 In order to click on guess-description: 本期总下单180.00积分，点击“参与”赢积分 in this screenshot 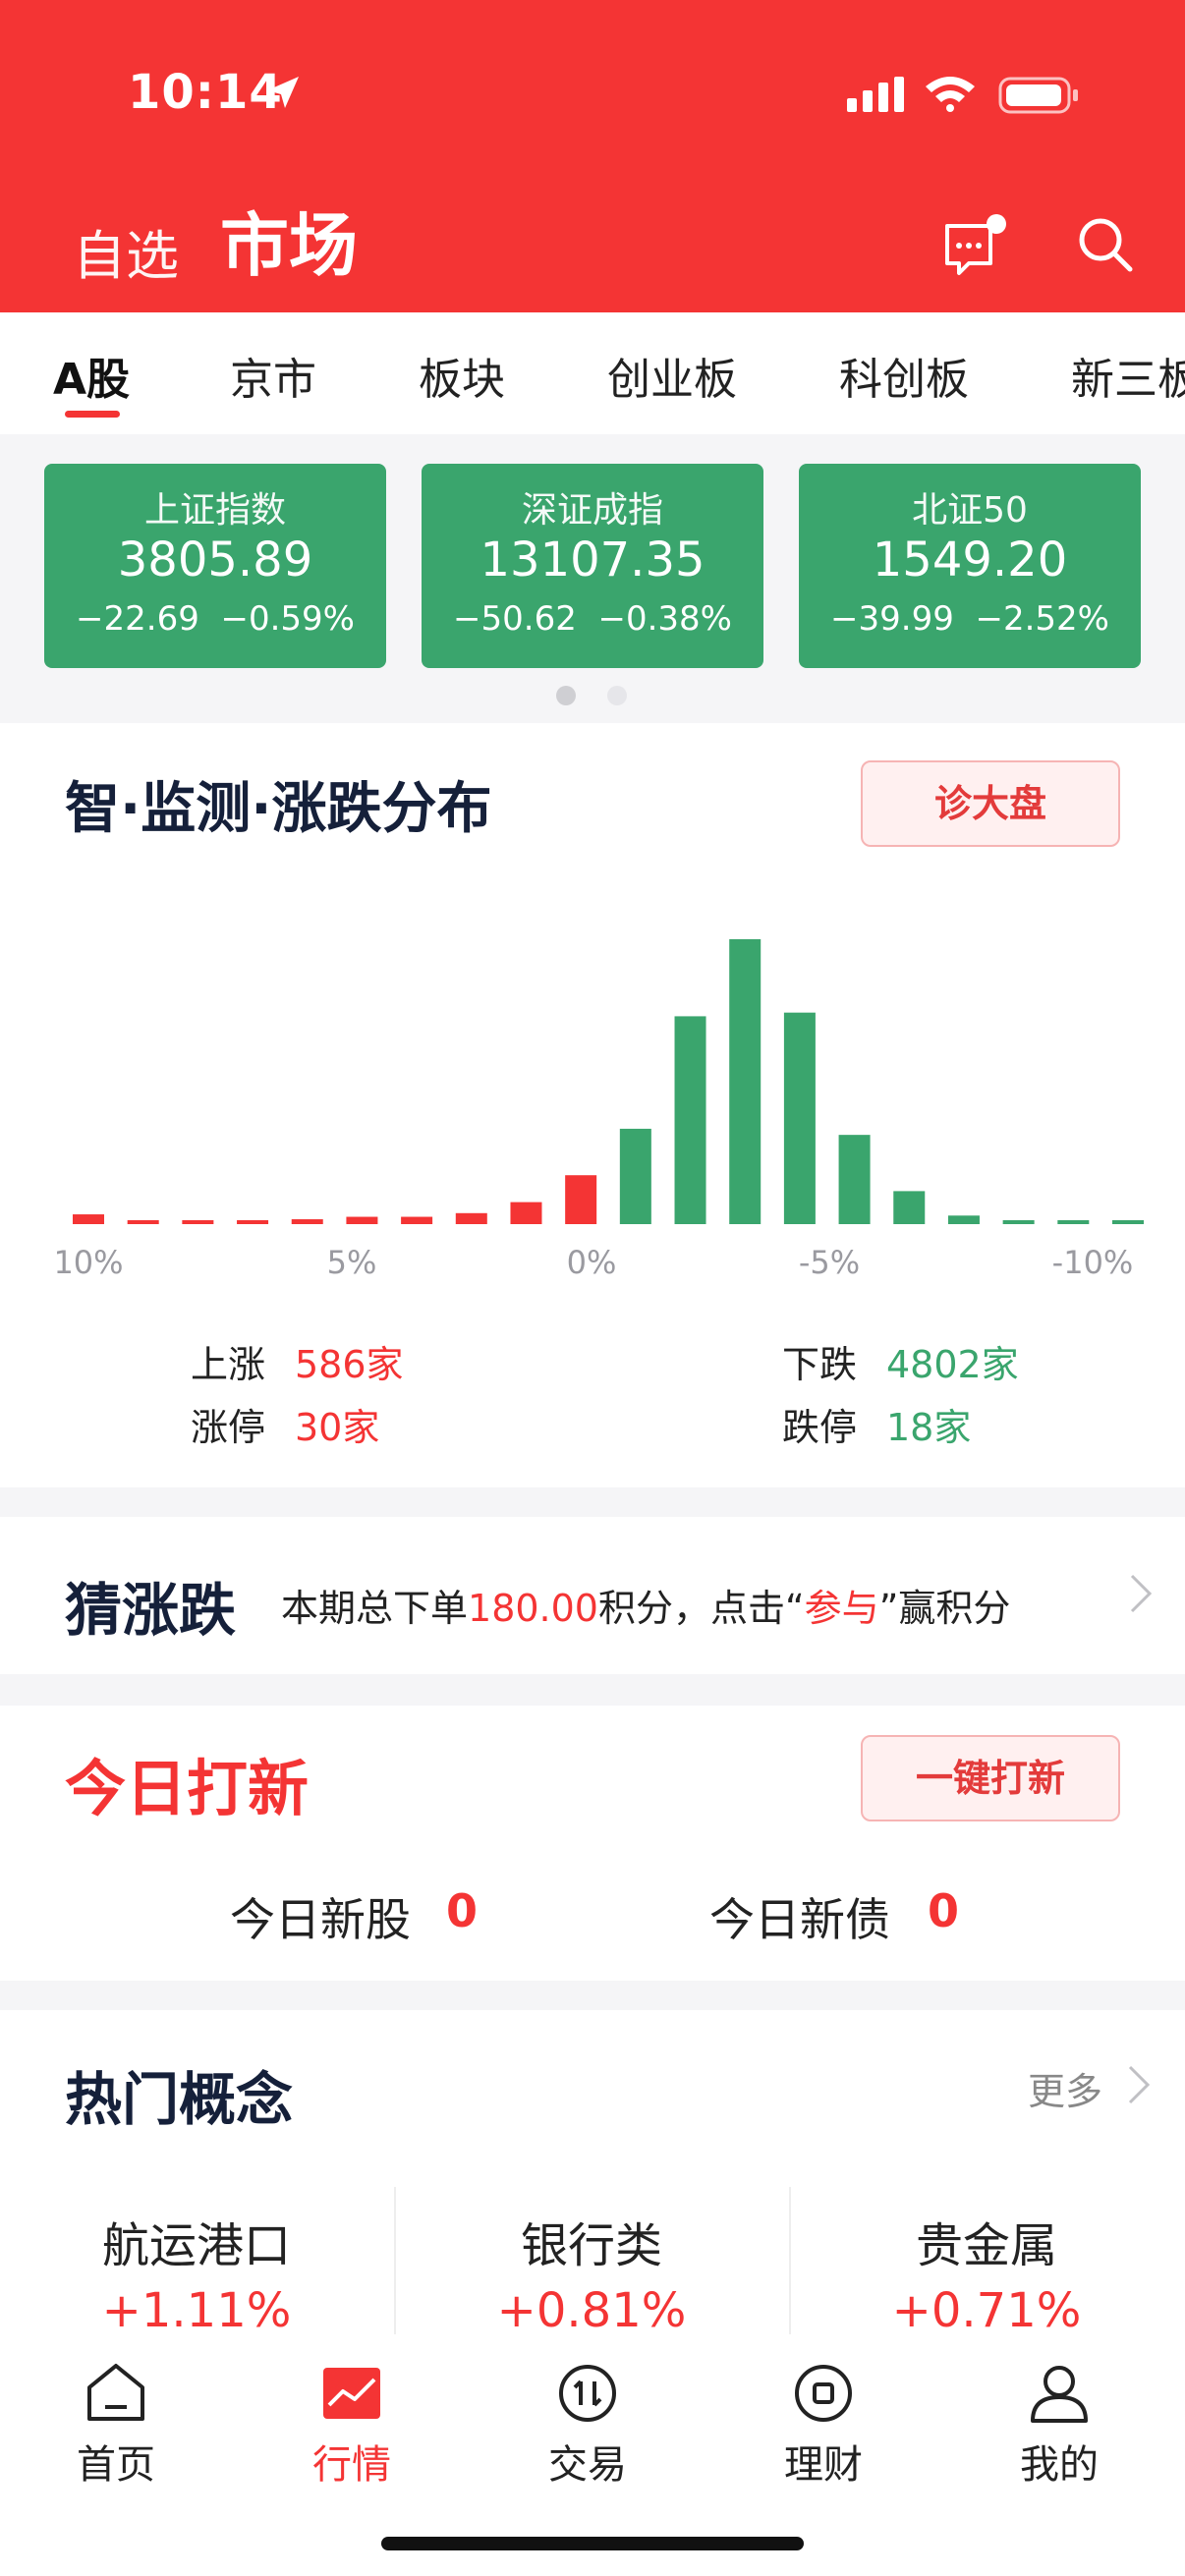, I will do `click(646, 1605)`.